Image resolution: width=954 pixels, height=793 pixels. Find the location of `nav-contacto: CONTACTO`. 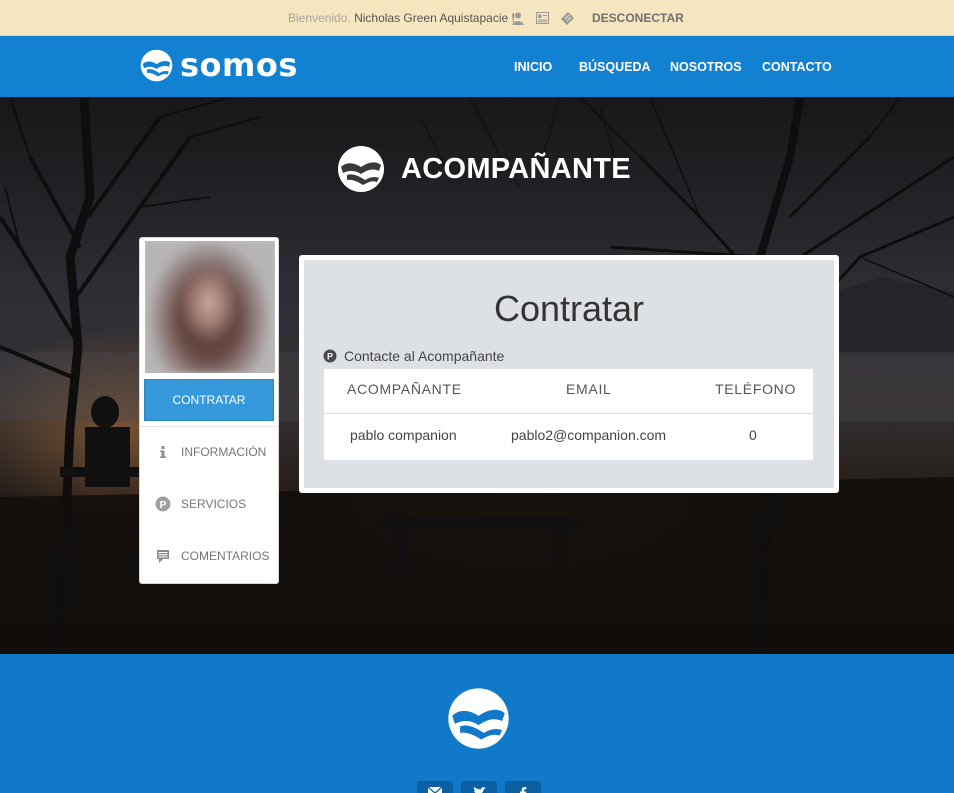

nav-contacto: CONTACTO is located at coordinates (797, 67).